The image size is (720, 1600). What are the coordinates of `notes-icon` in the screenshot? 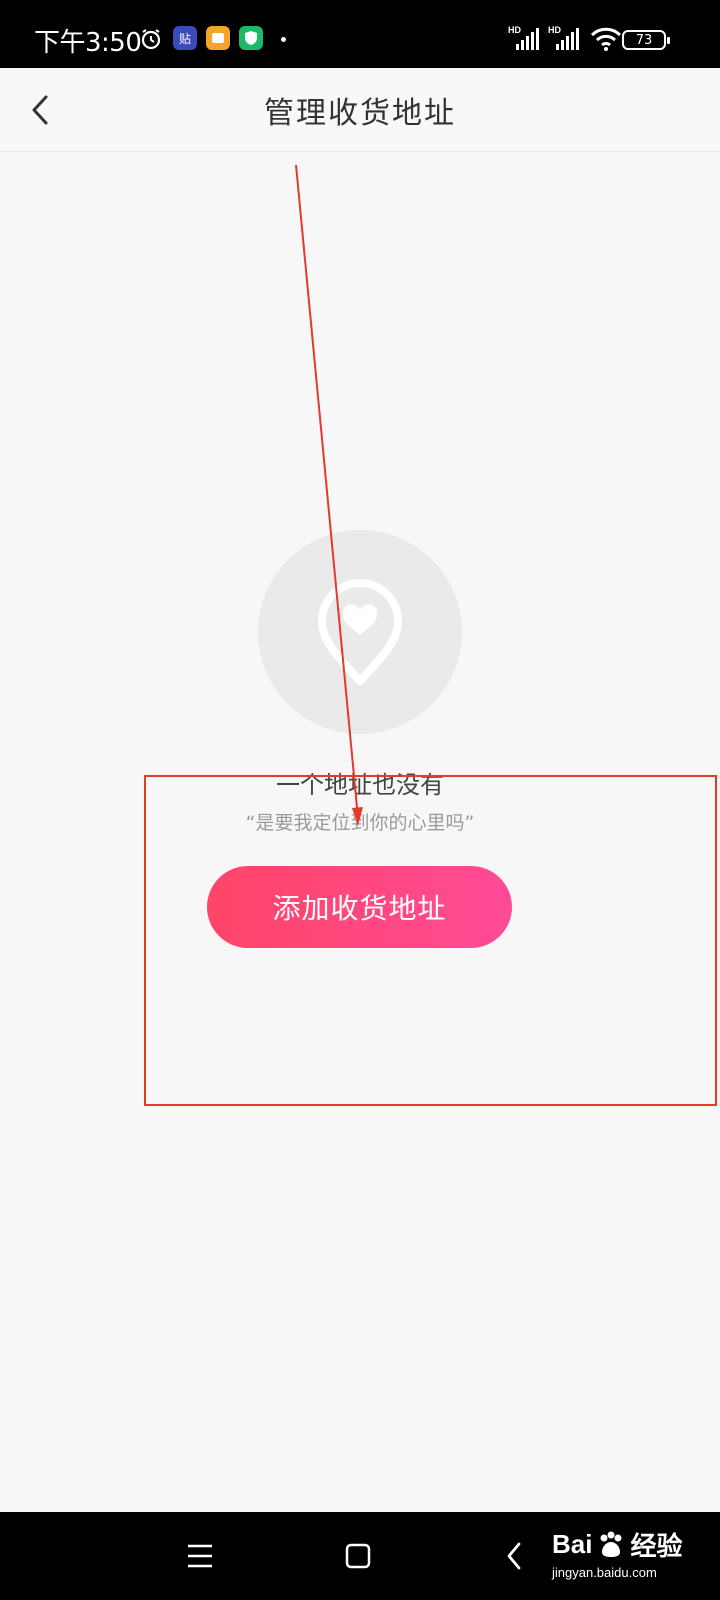 It's located at (218, 38).